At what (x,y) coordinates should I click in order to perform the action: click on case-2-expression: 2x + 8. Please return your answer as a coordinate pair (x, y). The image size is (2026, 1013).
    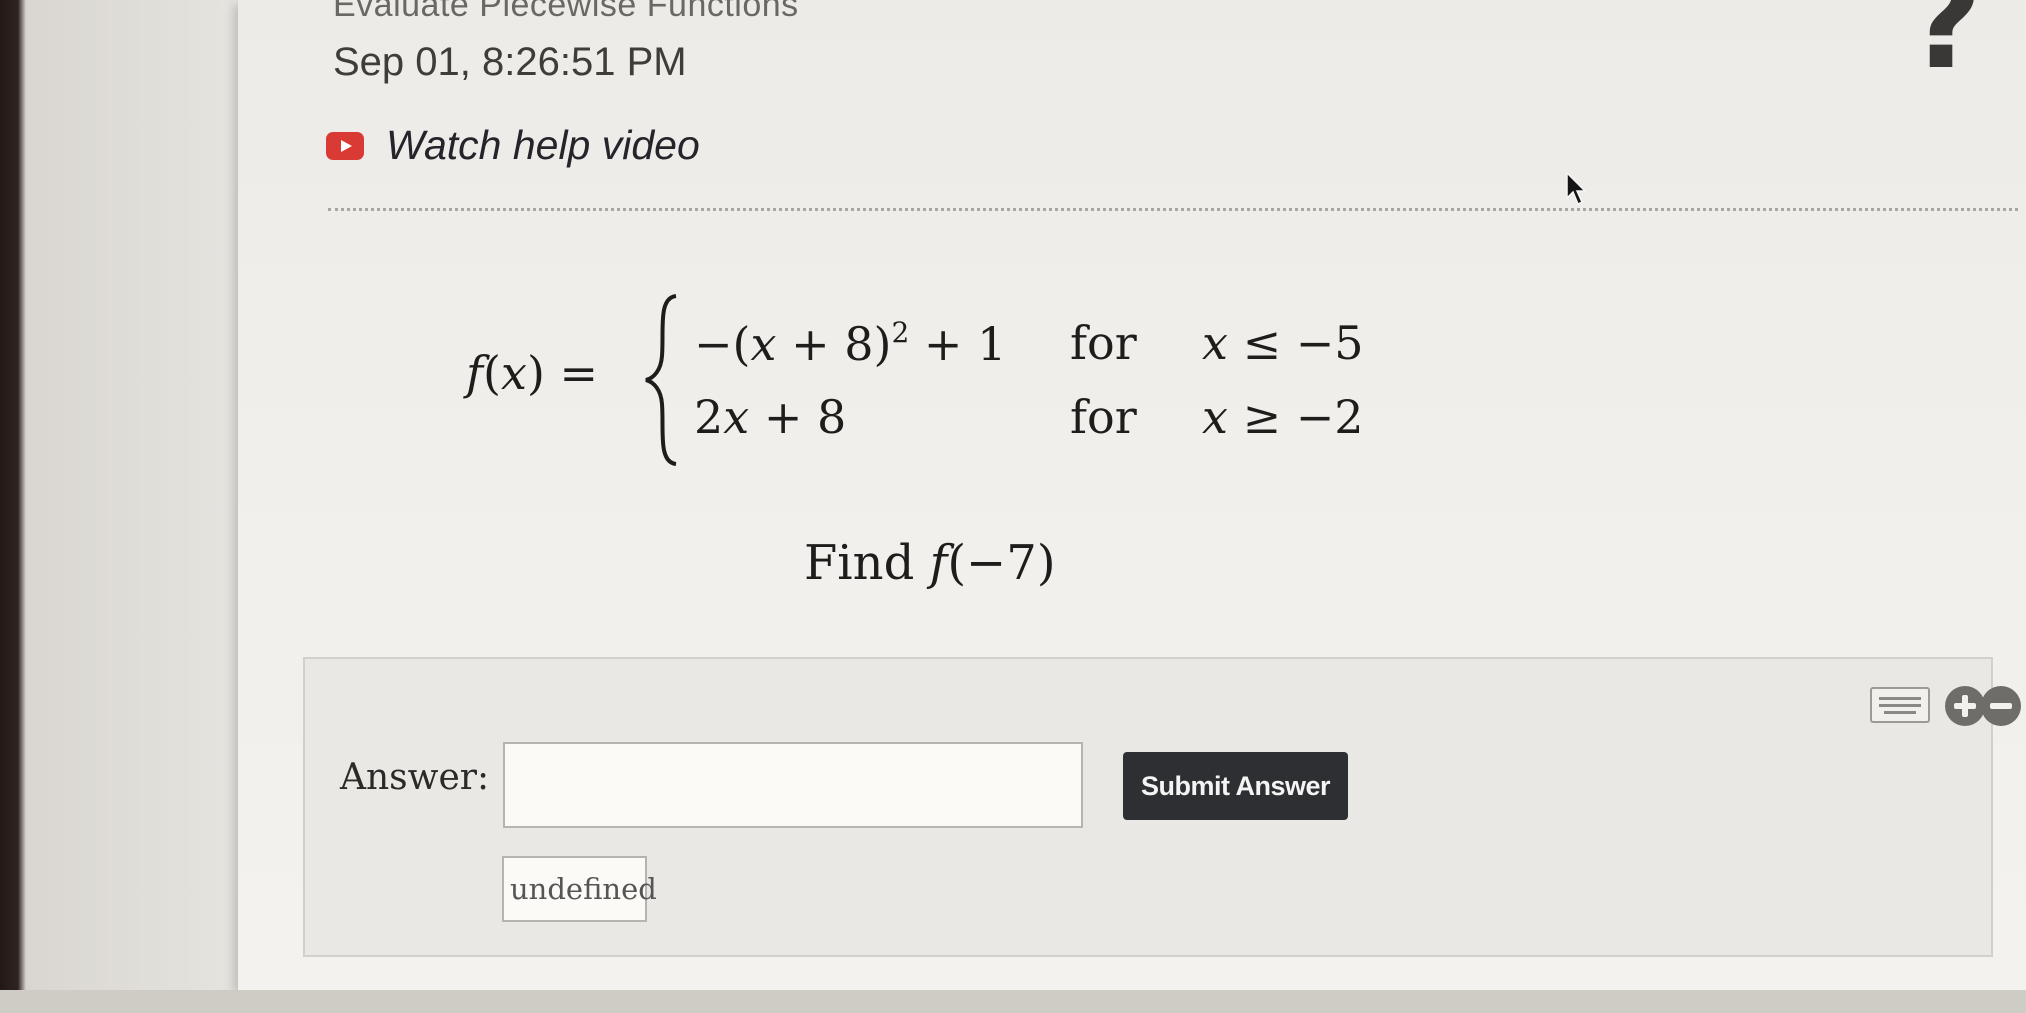
    Looking at the image, I should click on (770, 417).